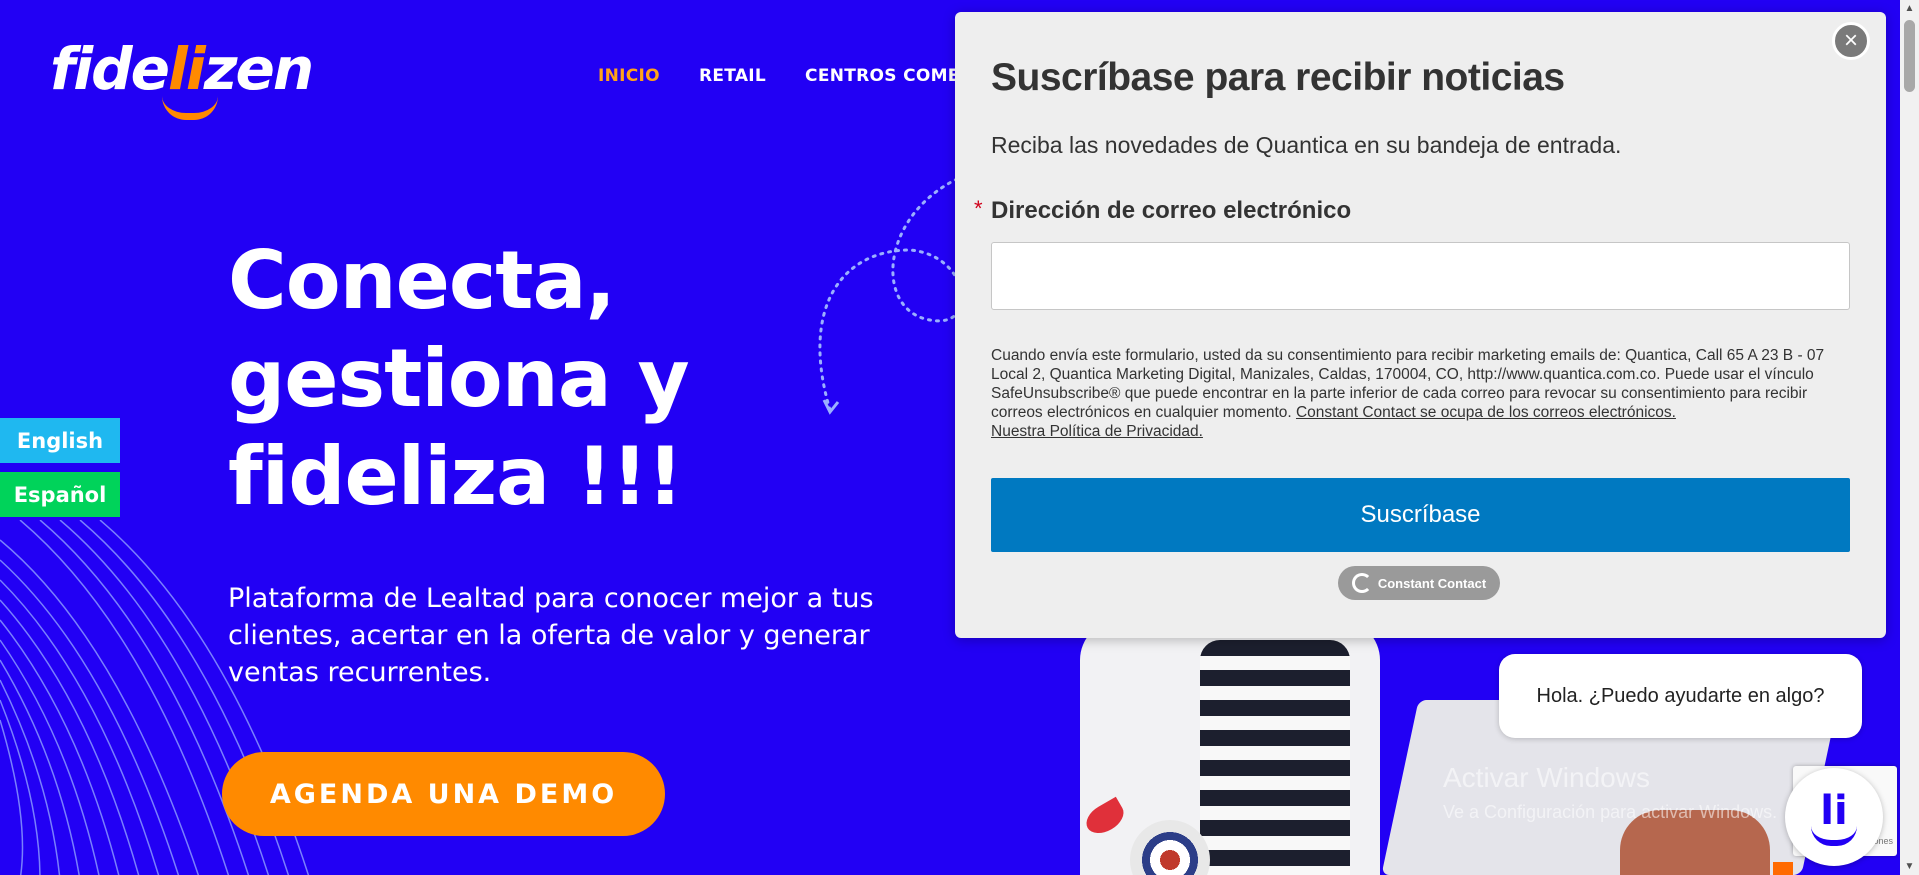  I want to click on scroll-up-arrow-icon: ▲, so click(1909, 8).